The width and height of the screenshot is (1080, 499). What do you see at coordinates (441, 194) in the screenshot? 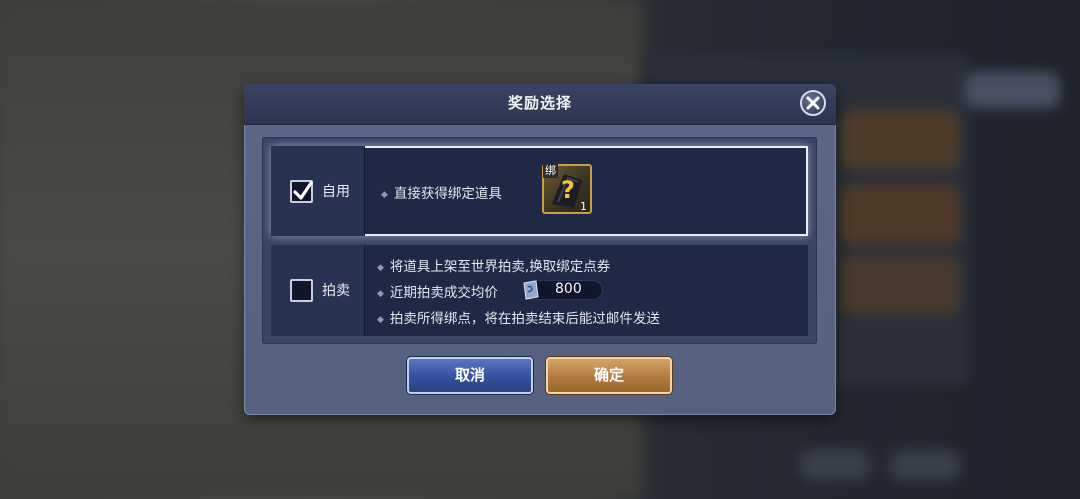
I see `self-use-description: ◆ 直接获得绑定道具` at bounding box center [441, 194].